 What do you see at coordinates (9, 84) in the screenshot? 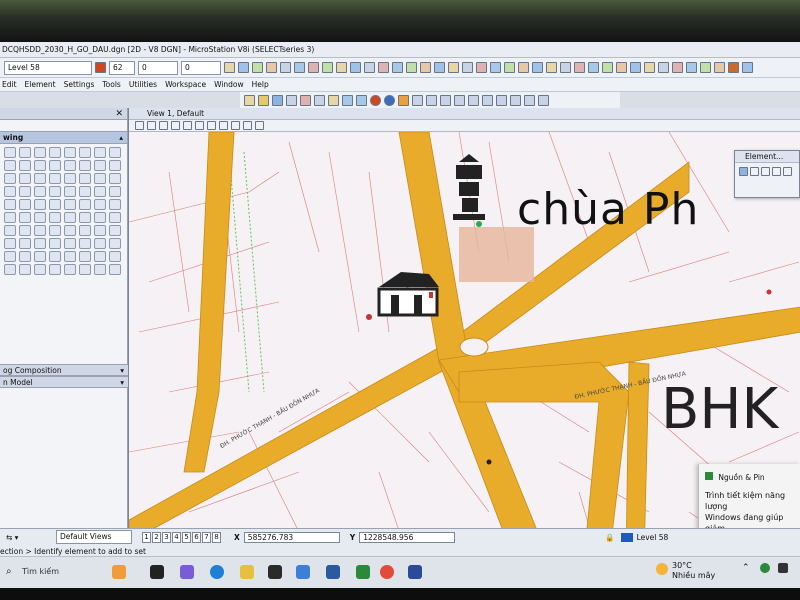
I see `menu-edit: Edit` at bounding box center [9, 84].